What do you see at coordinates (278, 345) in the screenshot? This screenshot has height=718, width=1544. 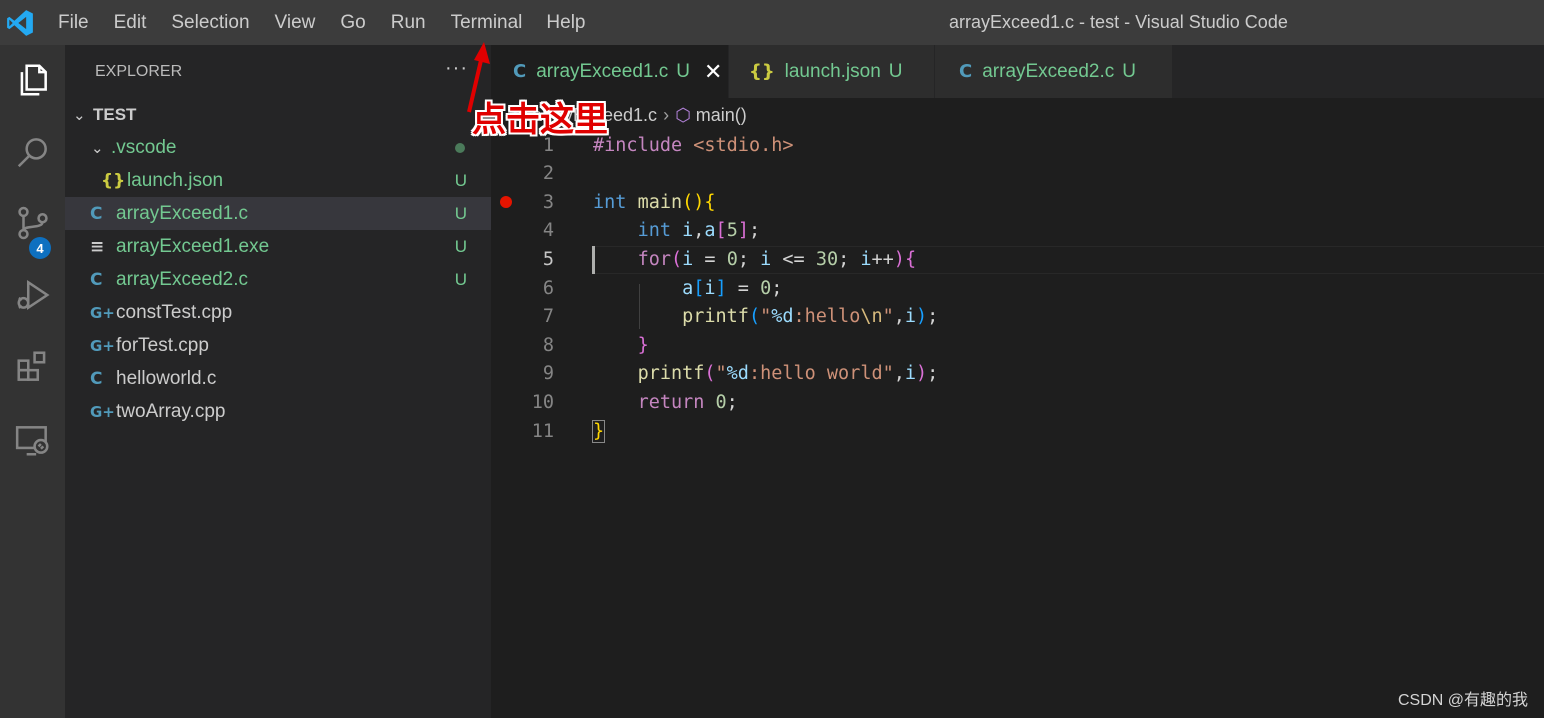 I see `tree-item-fortest-cpp: G+ forTest.cpp` at bounding box center [278, 345].